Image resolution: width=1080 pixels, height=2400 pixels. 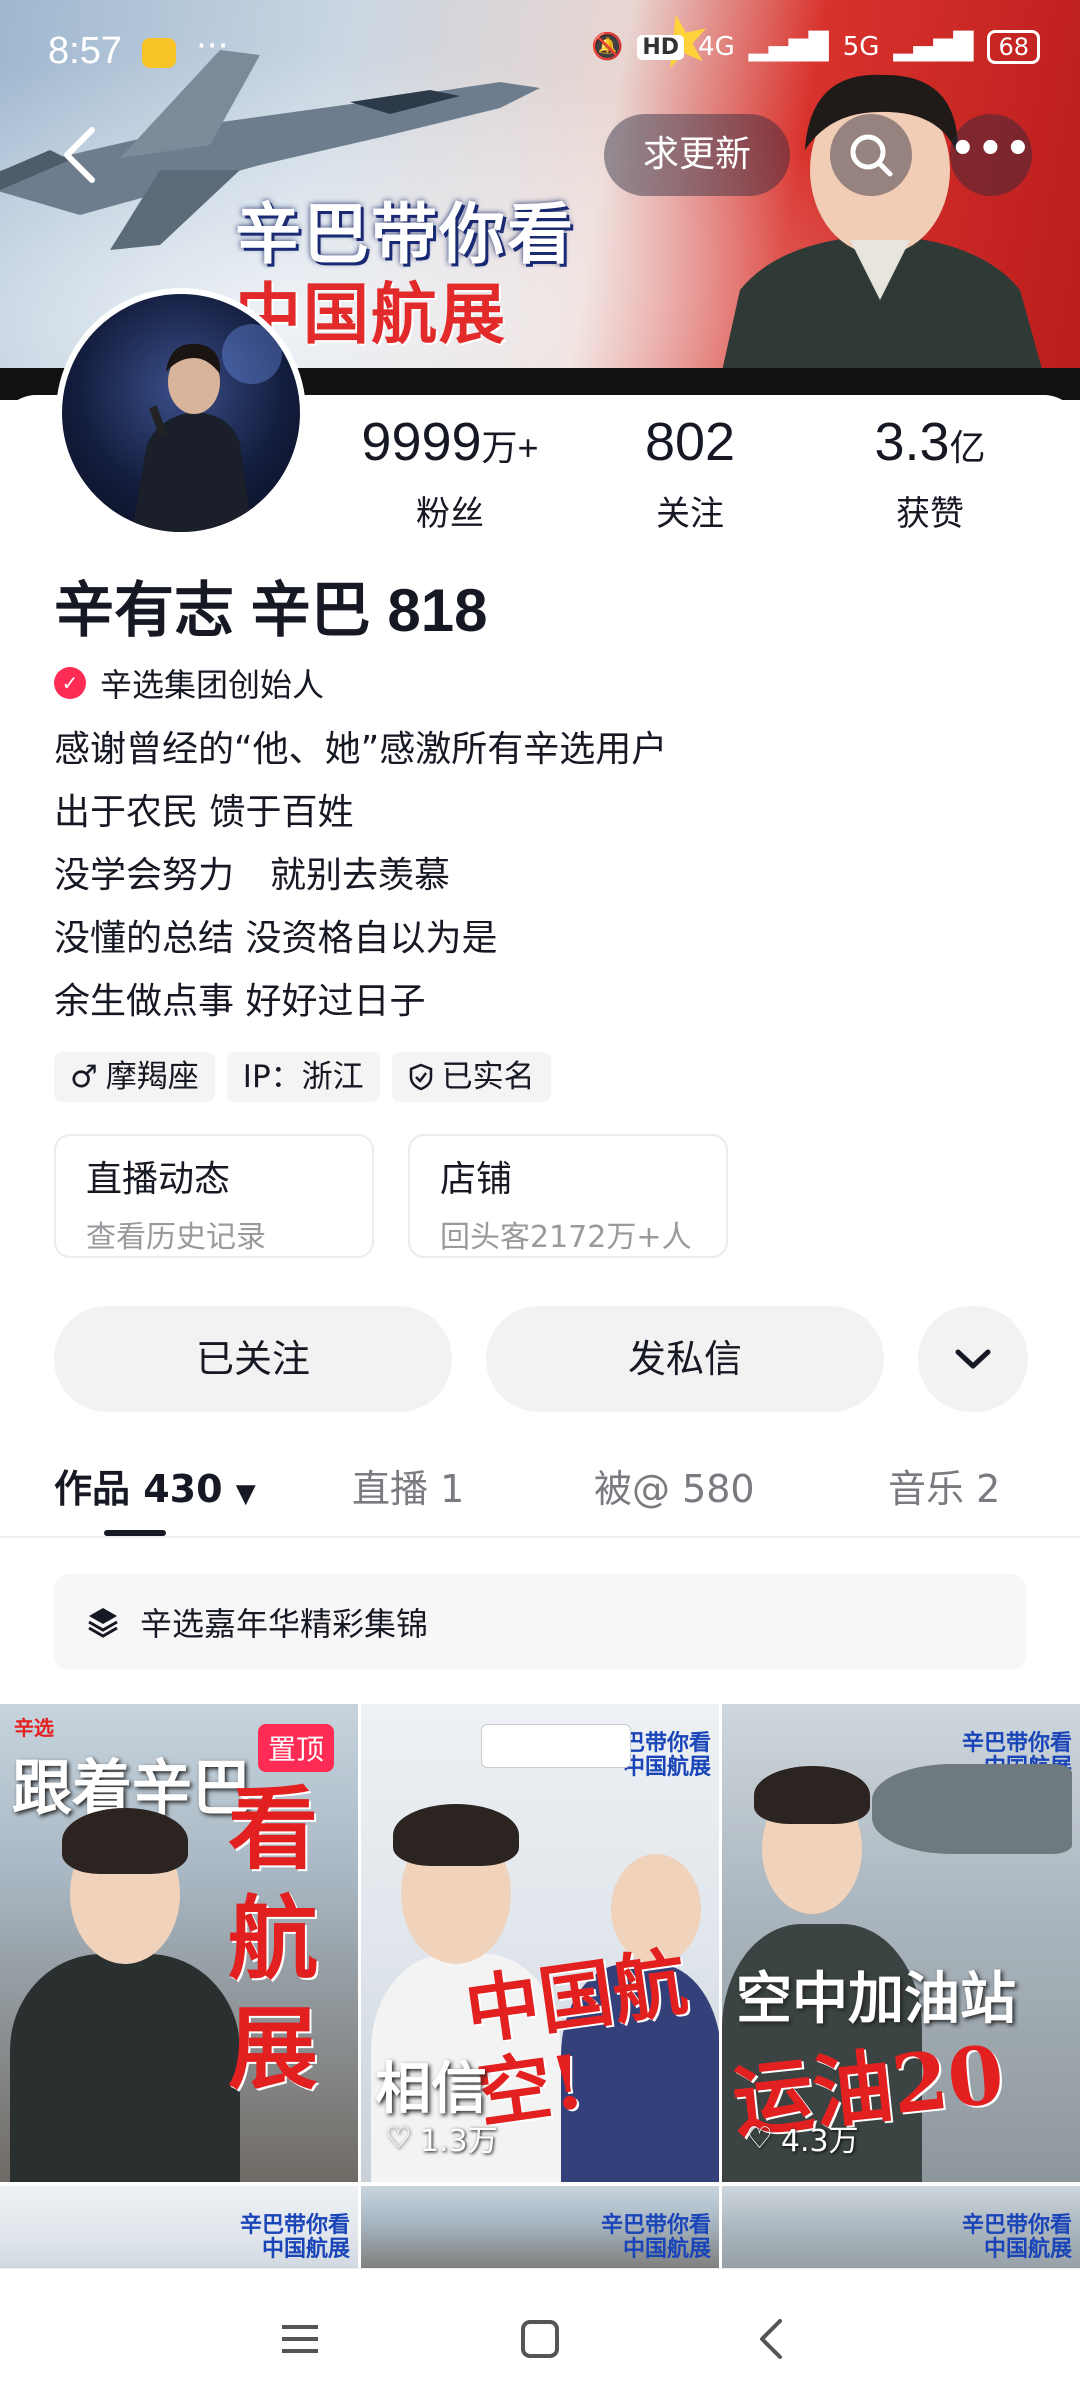 What do you see at coordinates (300, 2339) in the screenshot?
I see `menu-icon` at bounding box center [300, 2339].